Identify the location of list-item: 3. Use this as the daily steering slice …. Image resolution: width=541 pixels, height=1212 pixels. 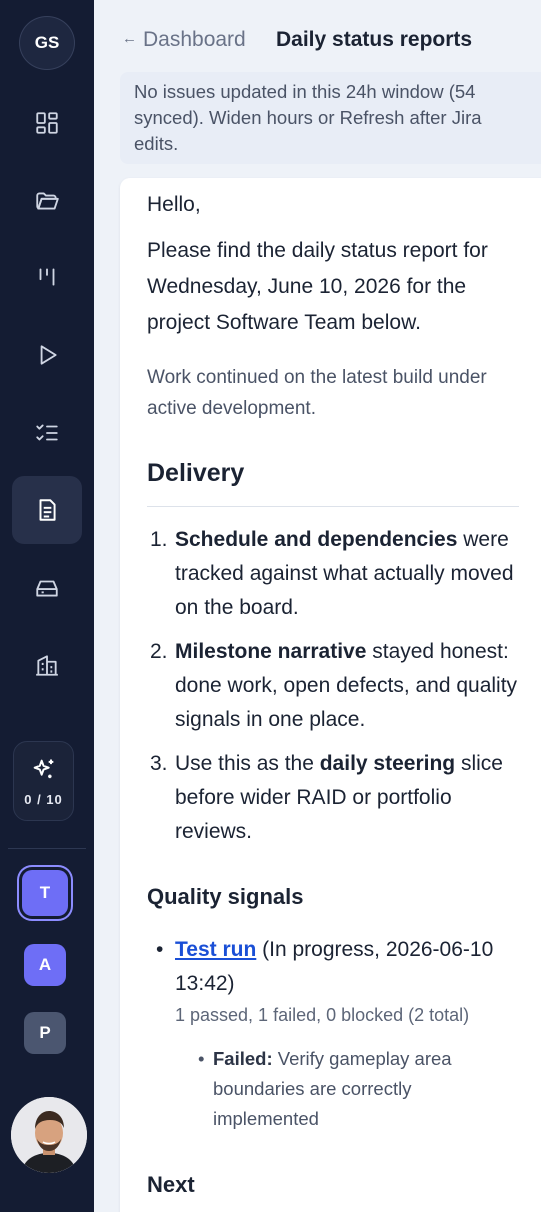
(340, 798).